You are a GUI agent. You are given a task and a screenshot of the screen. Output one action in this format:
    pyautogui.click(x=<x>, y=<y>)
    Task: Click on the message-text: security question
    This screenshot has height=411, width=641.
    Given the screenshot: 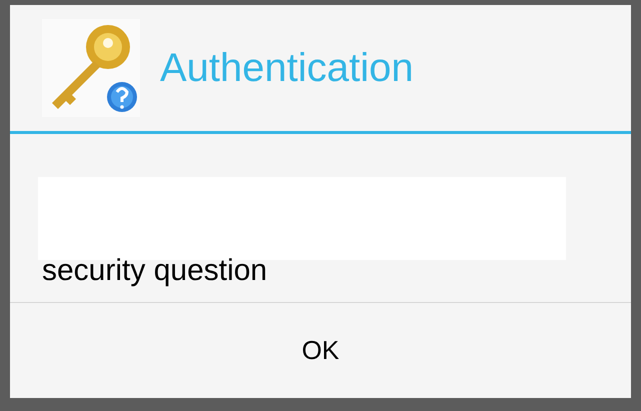 What is the action you would take?
    pyautogui.click(x=155, y=271)
    